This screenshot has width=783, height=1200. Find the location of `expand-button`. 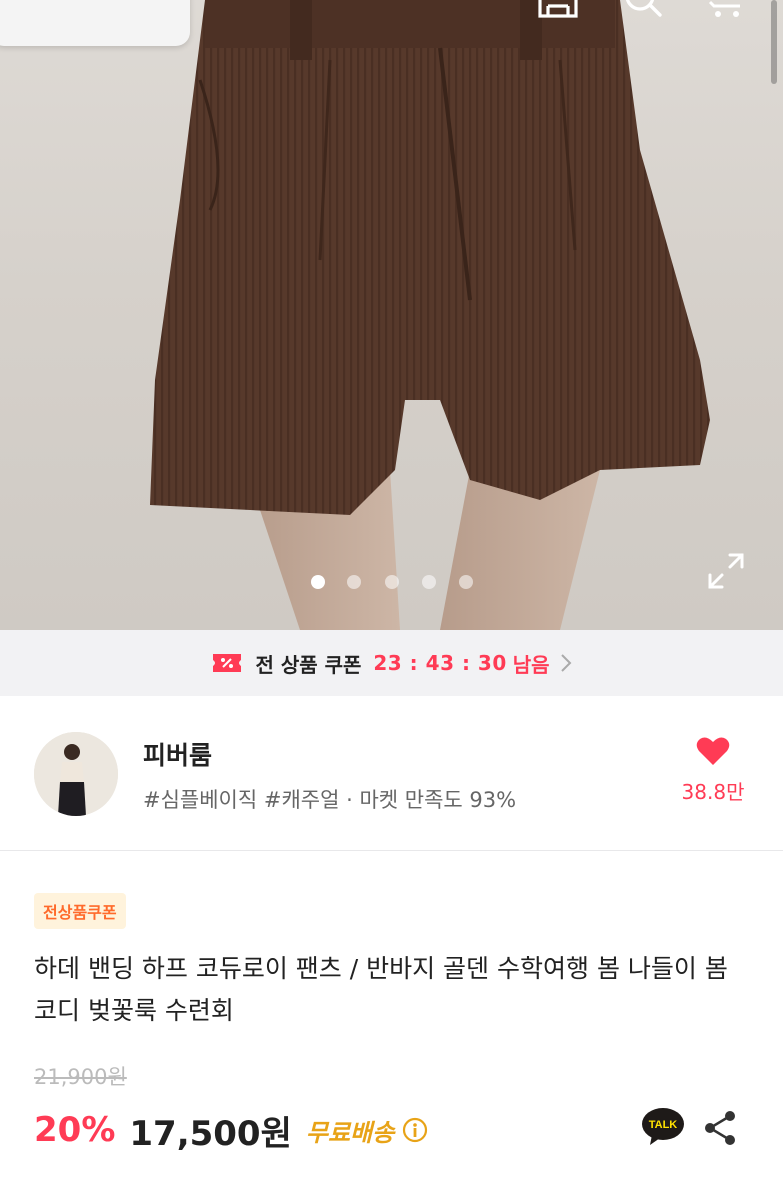

expand-button is located at coordinates (726, 571).